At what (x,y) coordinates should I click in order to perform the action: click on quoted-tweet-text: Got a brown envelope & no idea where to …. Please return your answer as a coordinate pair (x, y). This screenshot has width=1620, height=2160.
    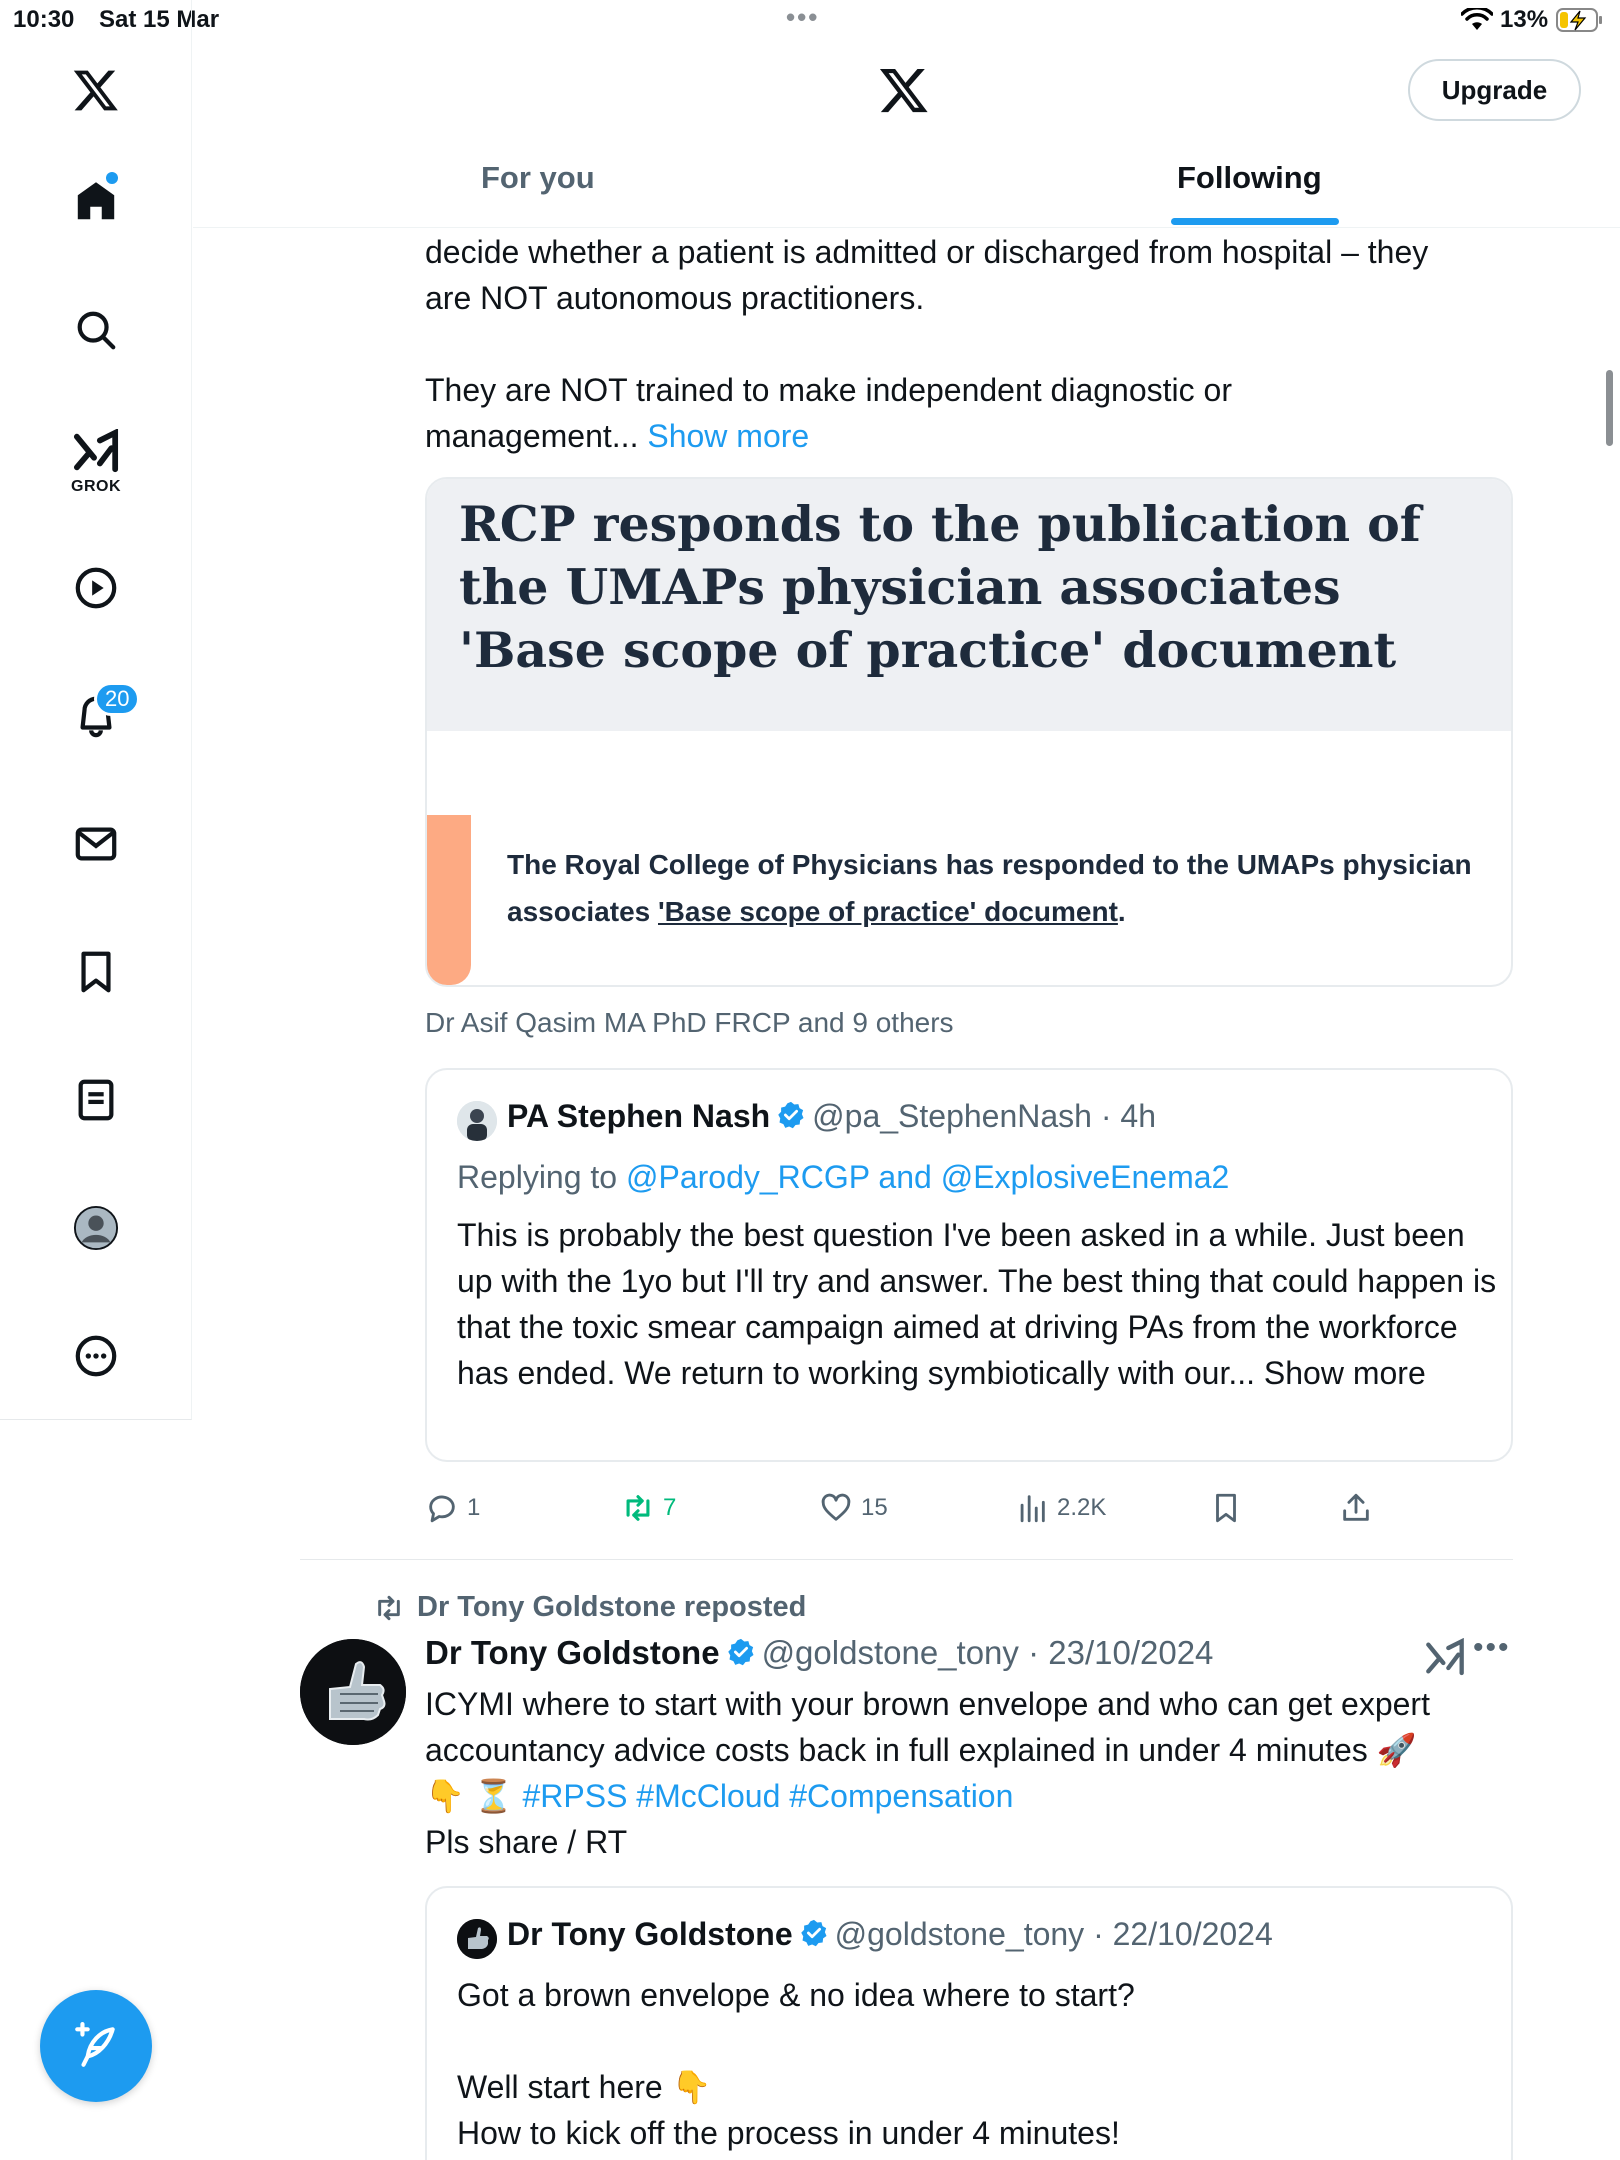
    Looking at the image, I should click on (796, 2064).